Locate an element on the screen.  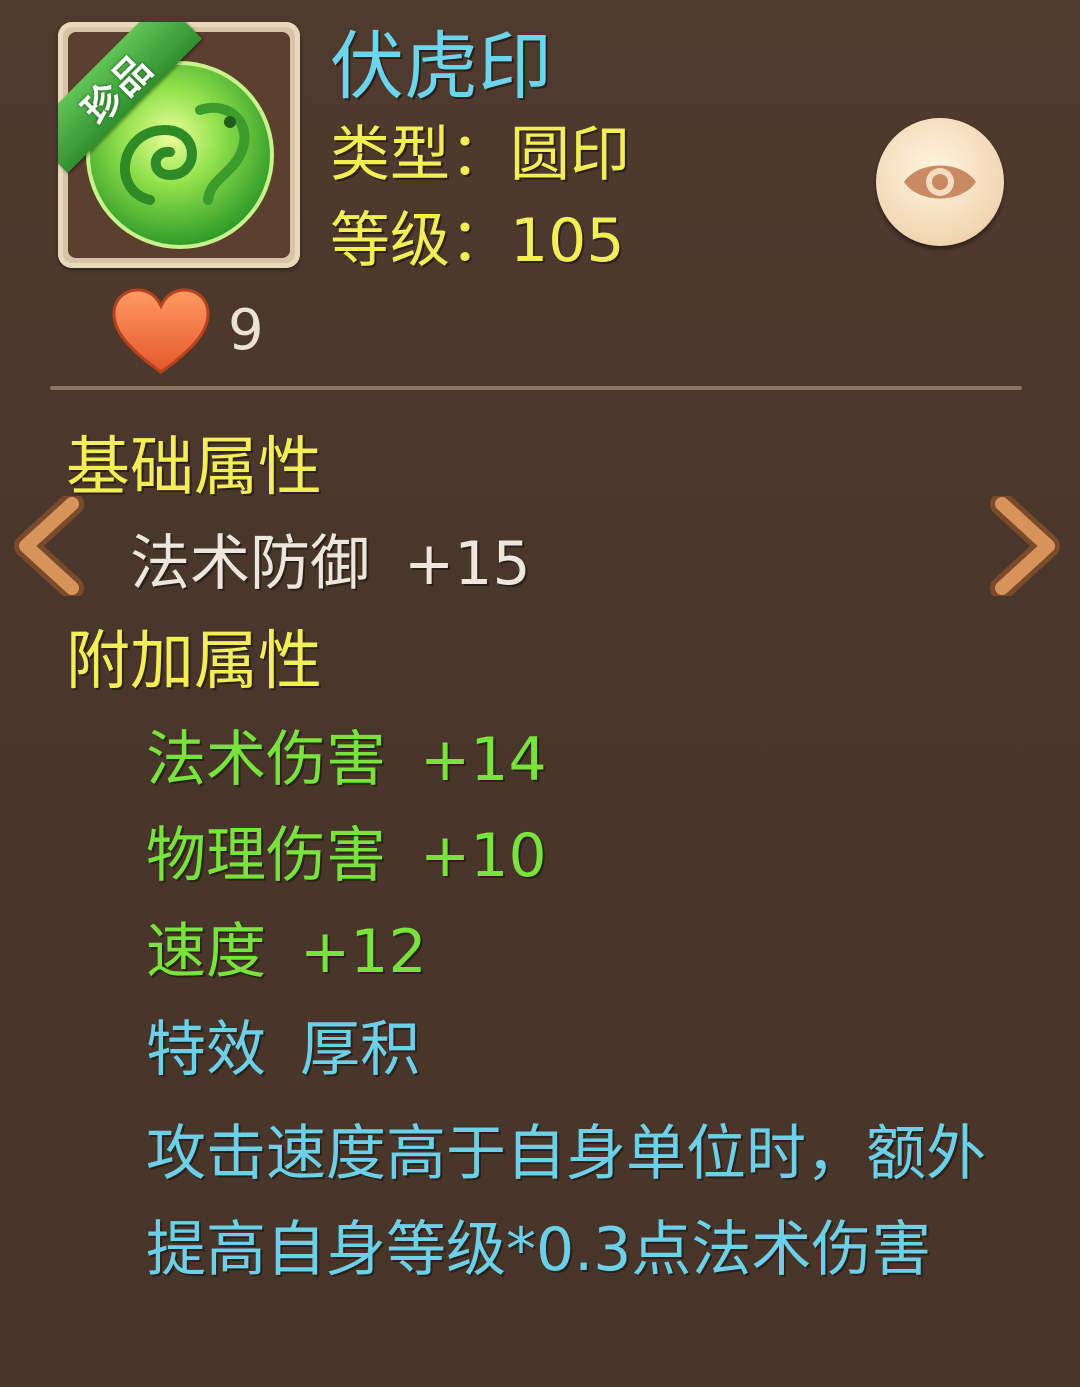
attr-name: 法术伤害 is located at coordinates (266, 760).